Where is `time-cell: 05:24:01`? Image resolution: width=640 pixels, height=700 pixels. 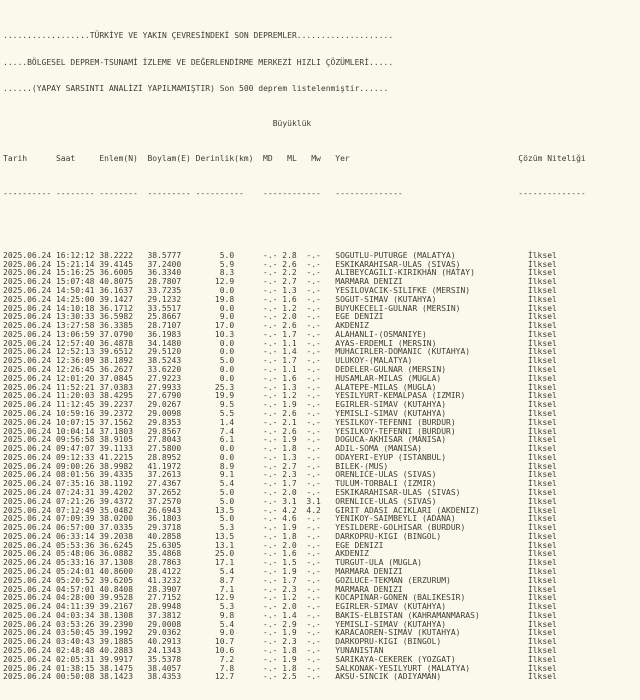
time-cell: 05:24:01 is located at coordinates (75, 571).